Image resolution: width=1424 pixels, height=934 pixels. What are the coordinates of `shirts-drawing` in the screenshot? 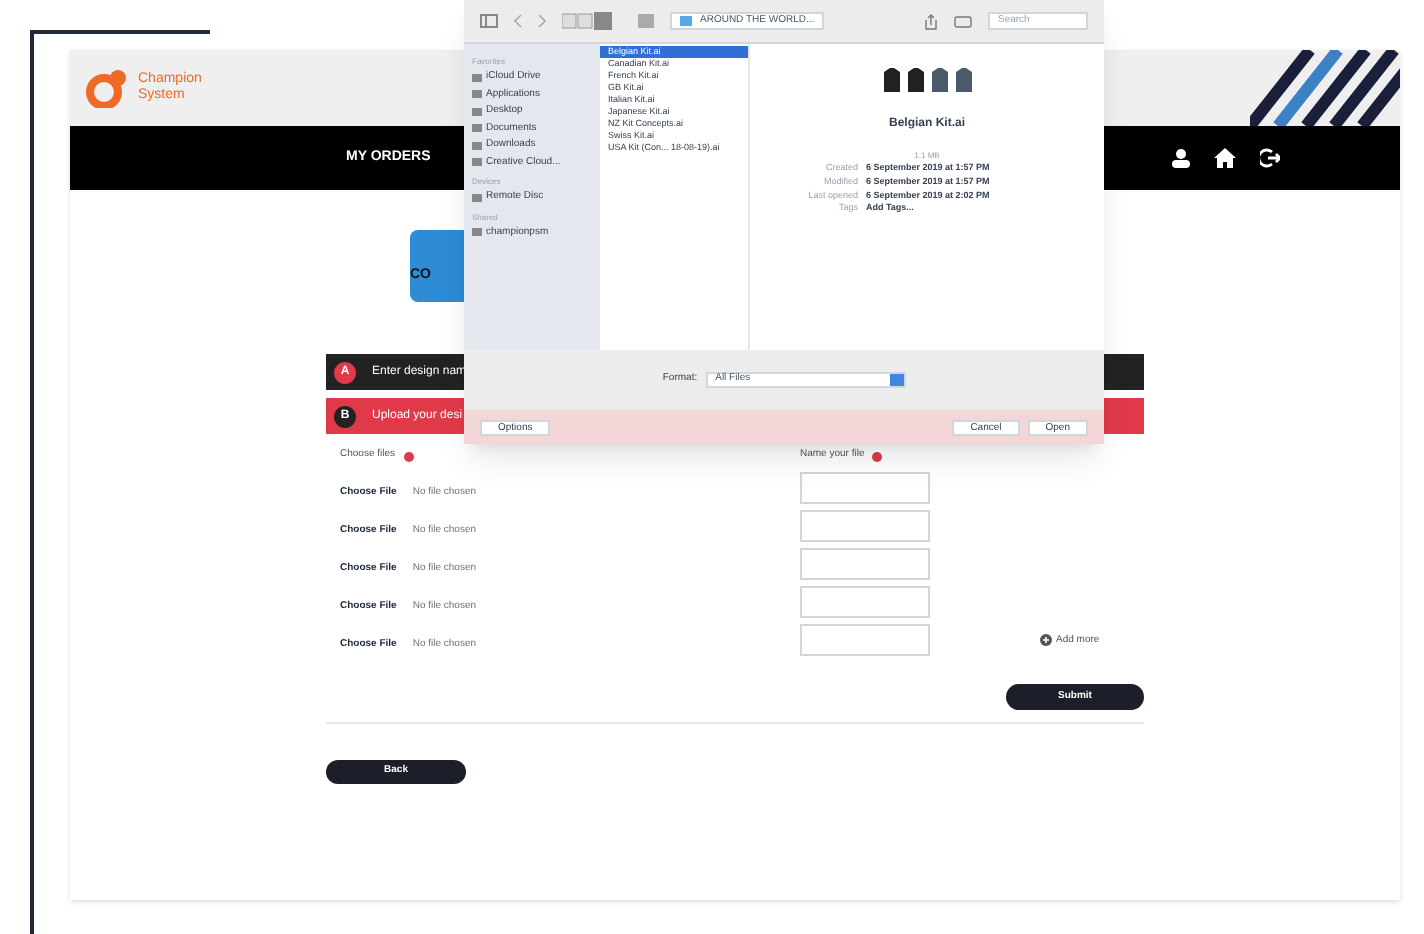 It's located at (927, 80).